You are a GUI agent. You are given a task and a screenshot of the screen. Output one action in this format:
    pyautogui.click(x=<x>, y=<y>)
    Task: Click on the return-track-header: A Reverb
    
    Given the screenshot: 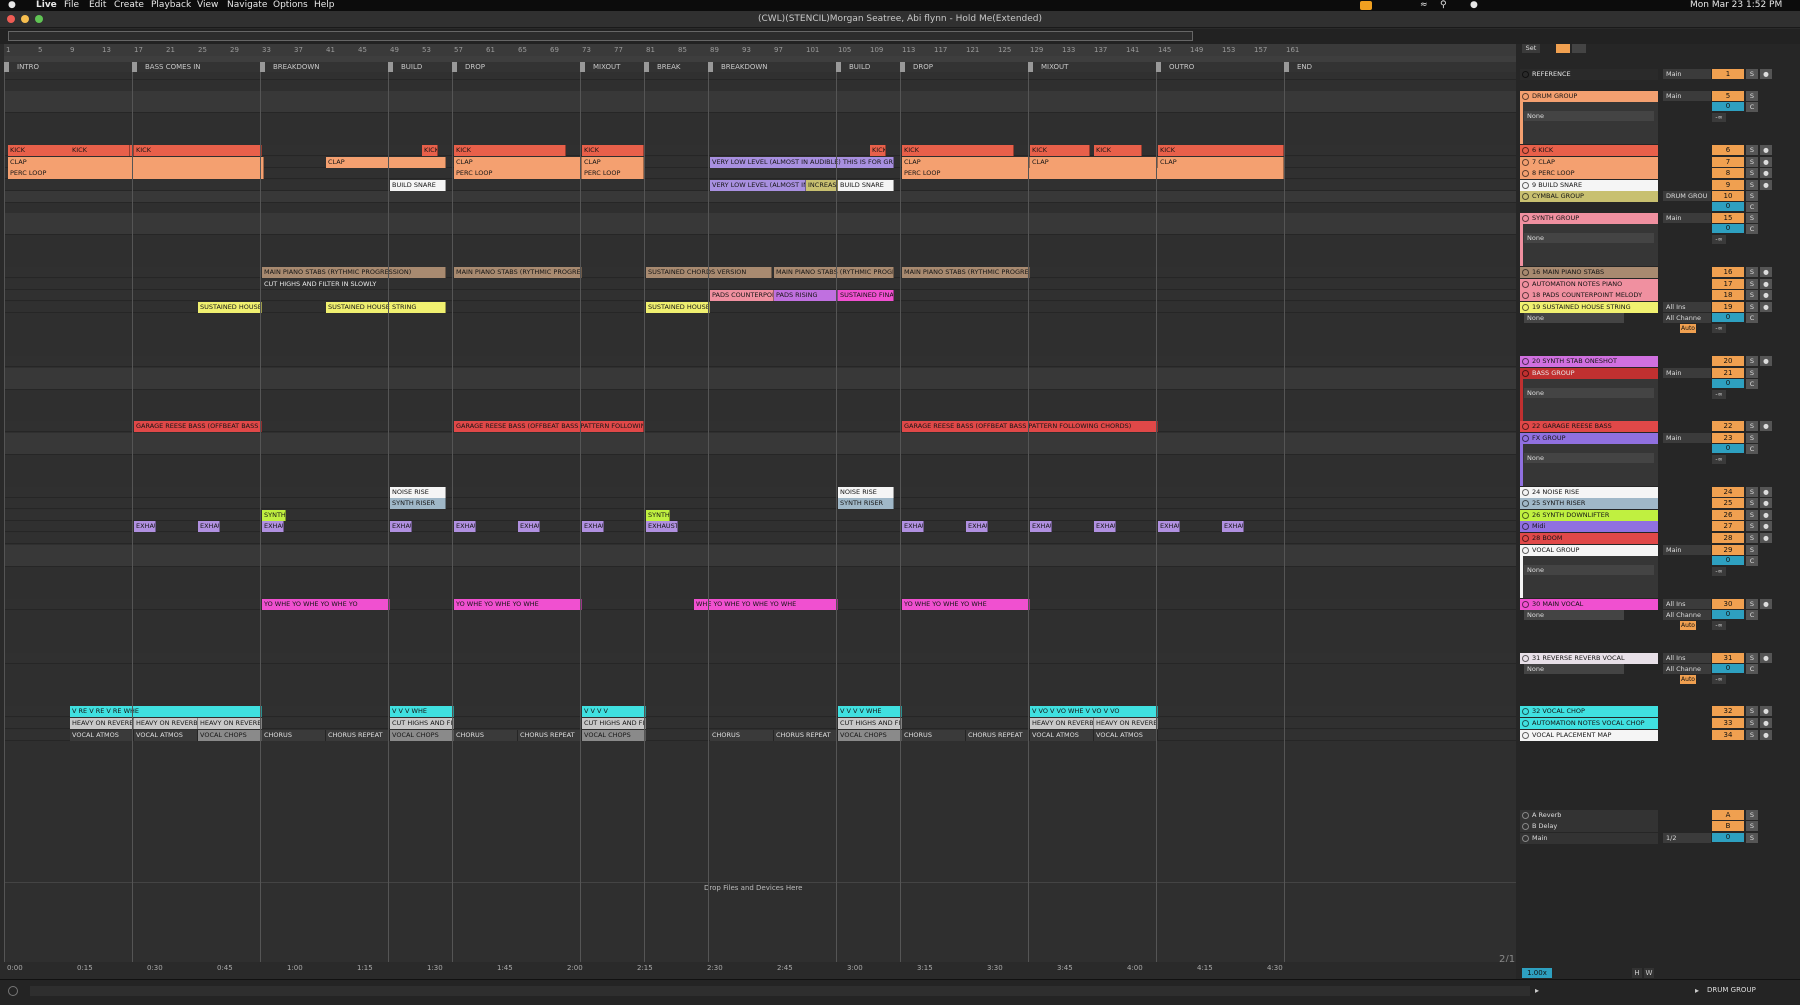 What is the action you would take?
    pyautogui.click(x=1589, y=815)
    